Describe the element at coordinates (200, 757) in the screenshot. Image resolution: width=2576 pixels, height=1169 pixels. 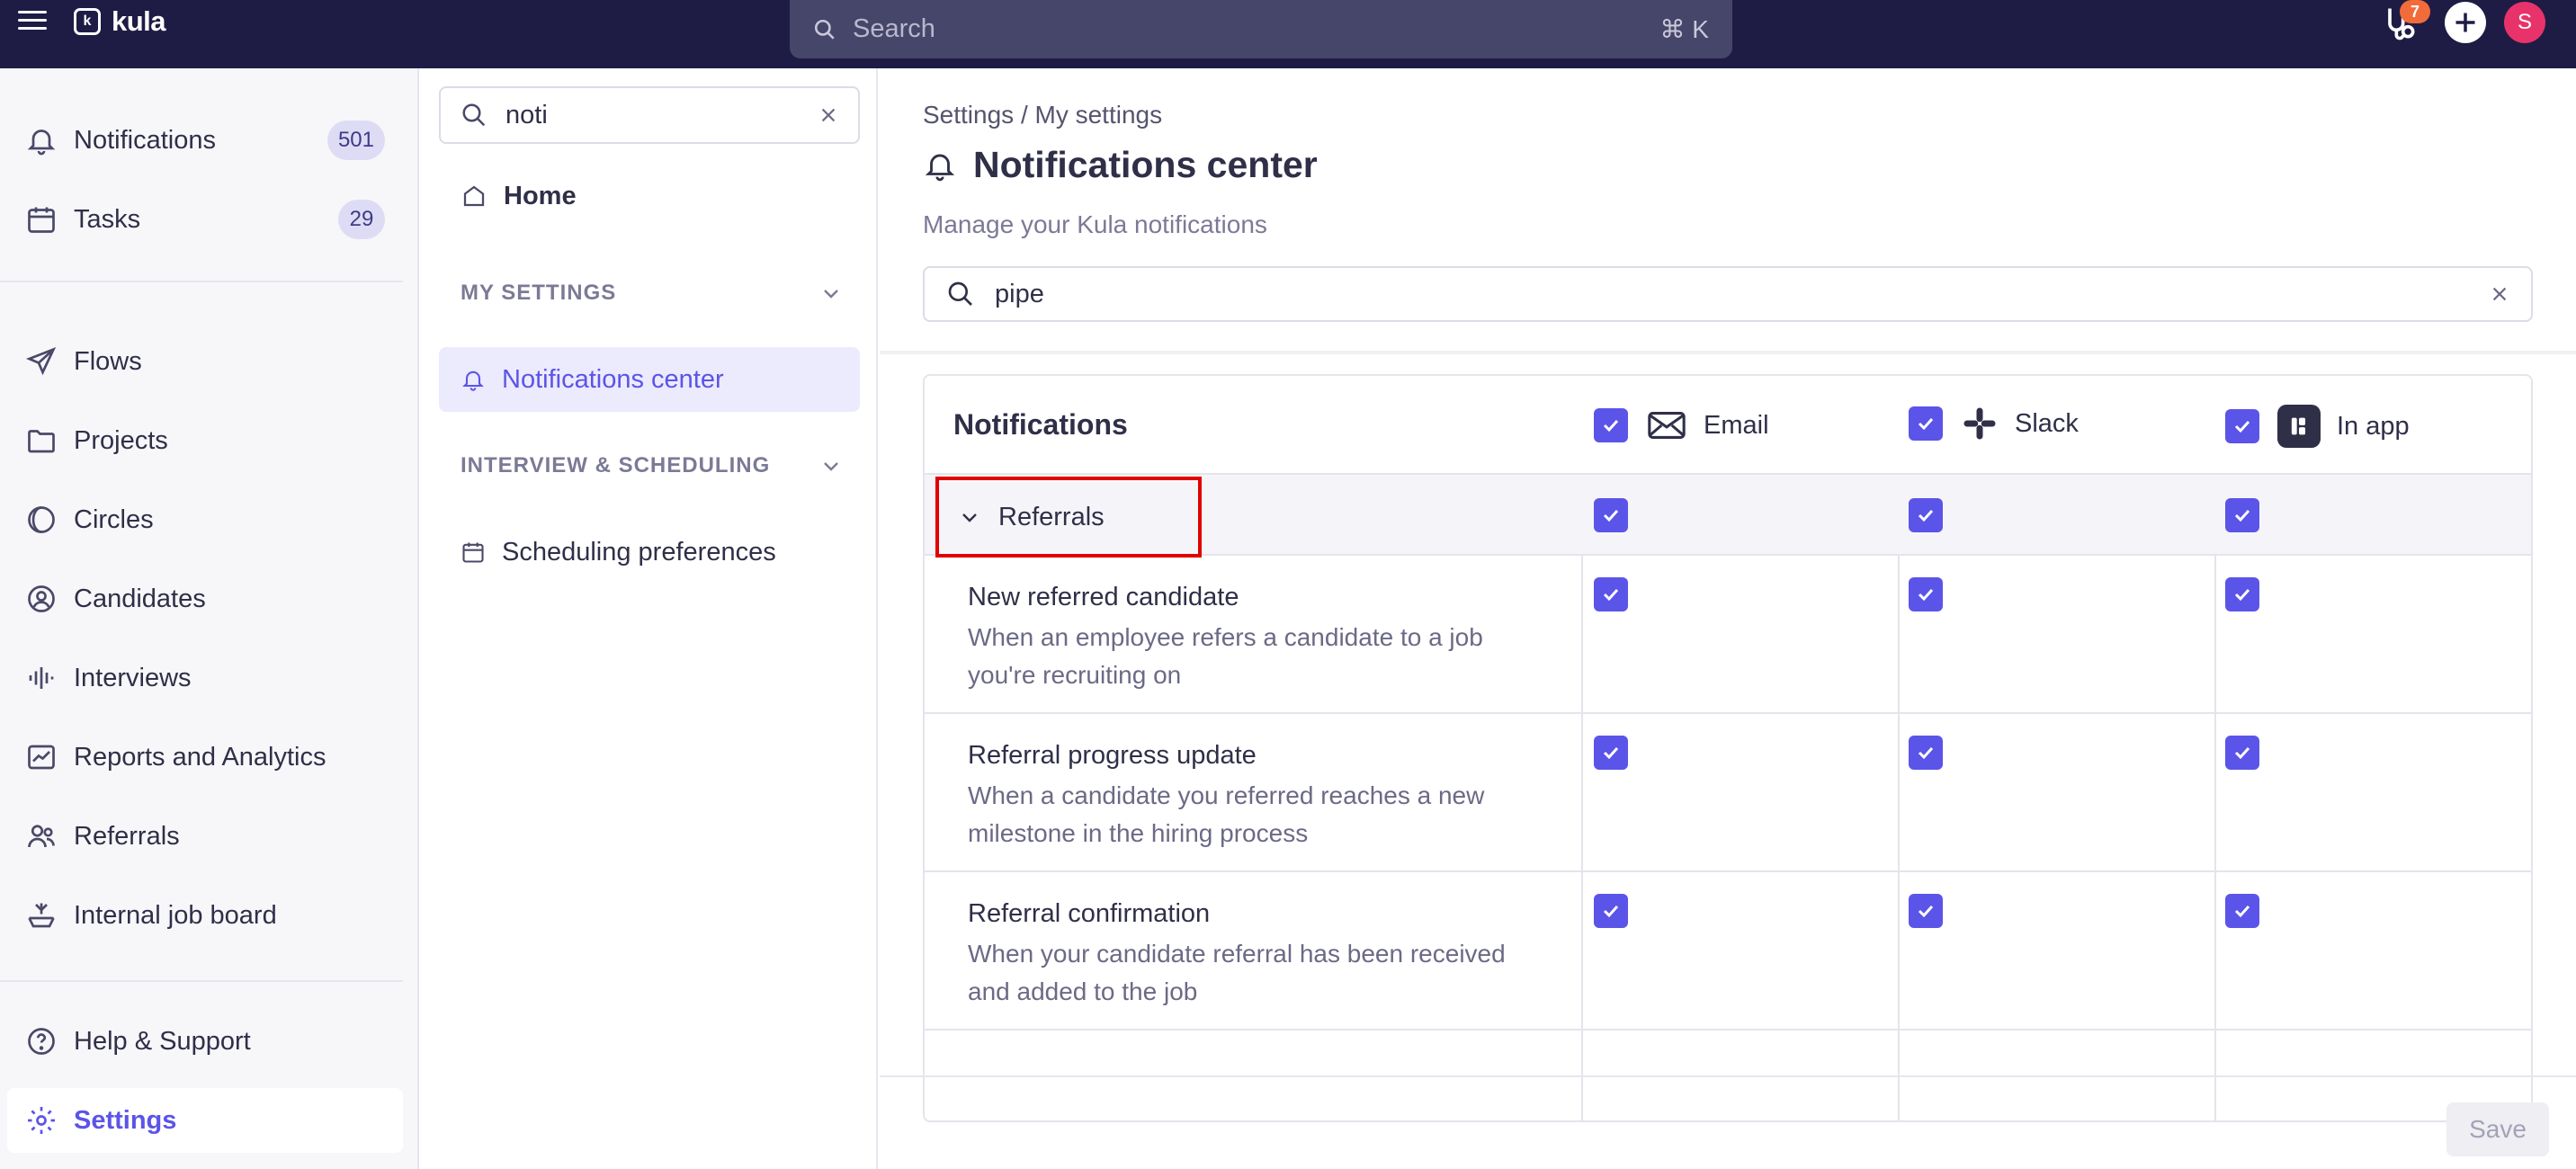
I see `sidebar-item-label: Reports and Analytics` at that location.